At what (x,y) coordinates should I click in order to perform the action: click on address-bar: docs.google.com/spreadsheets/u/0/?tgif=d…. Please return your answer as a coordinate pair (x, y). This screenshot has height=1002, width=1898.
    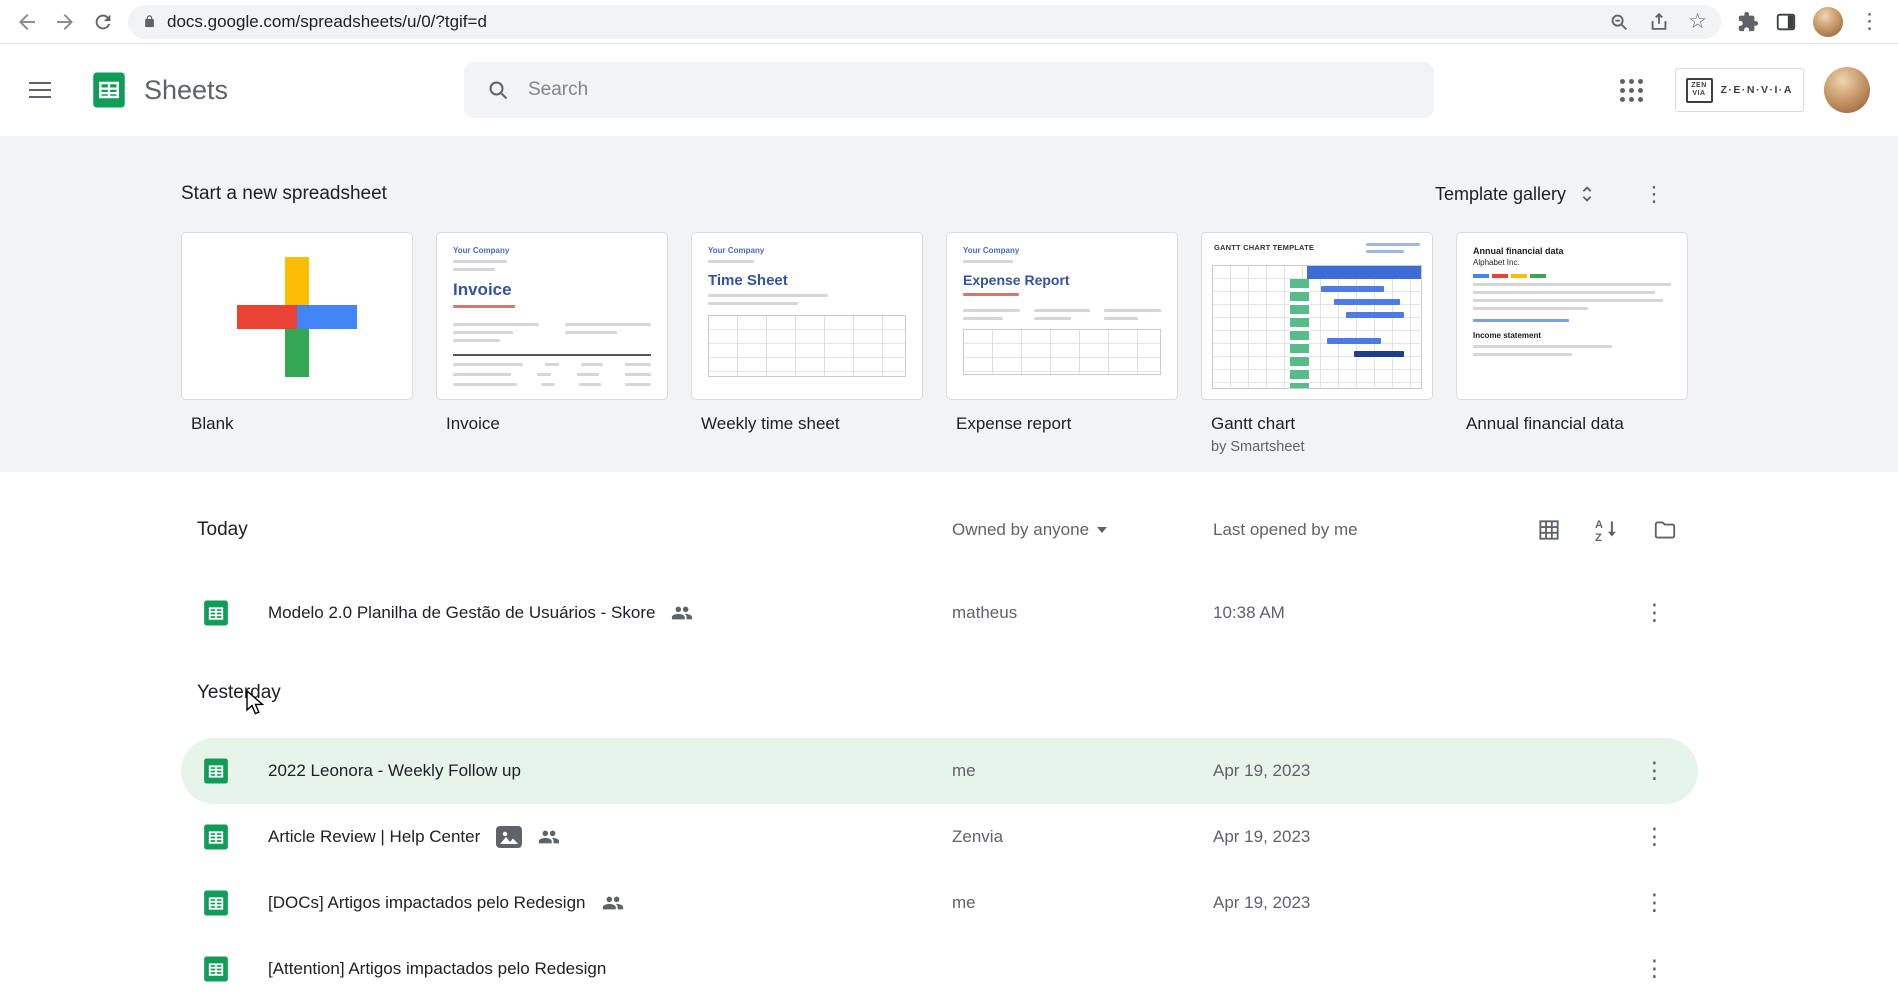
    Looking at the image, I should click on (924, 22).